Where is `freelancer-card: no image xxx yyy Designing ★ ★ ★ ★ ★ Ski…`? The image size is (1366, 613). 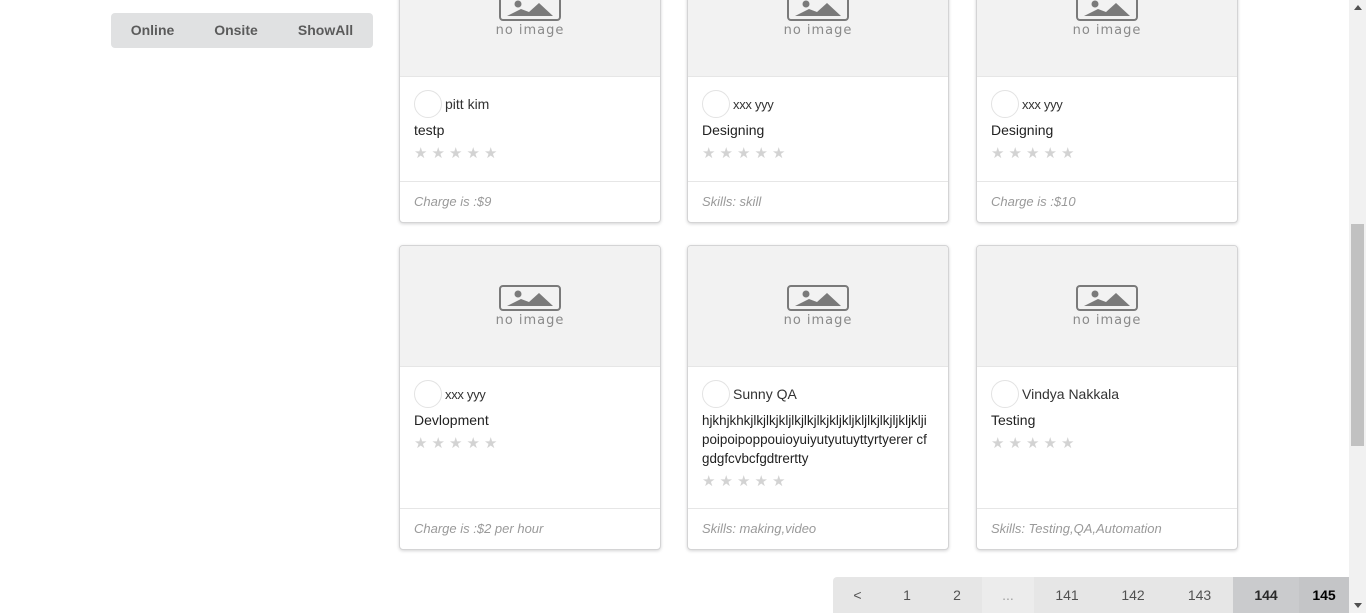 freelancer-card: no image xxx yyy Designing ★ ★ ★ ★ ★ Ski… is located at coordinates (818, 111).